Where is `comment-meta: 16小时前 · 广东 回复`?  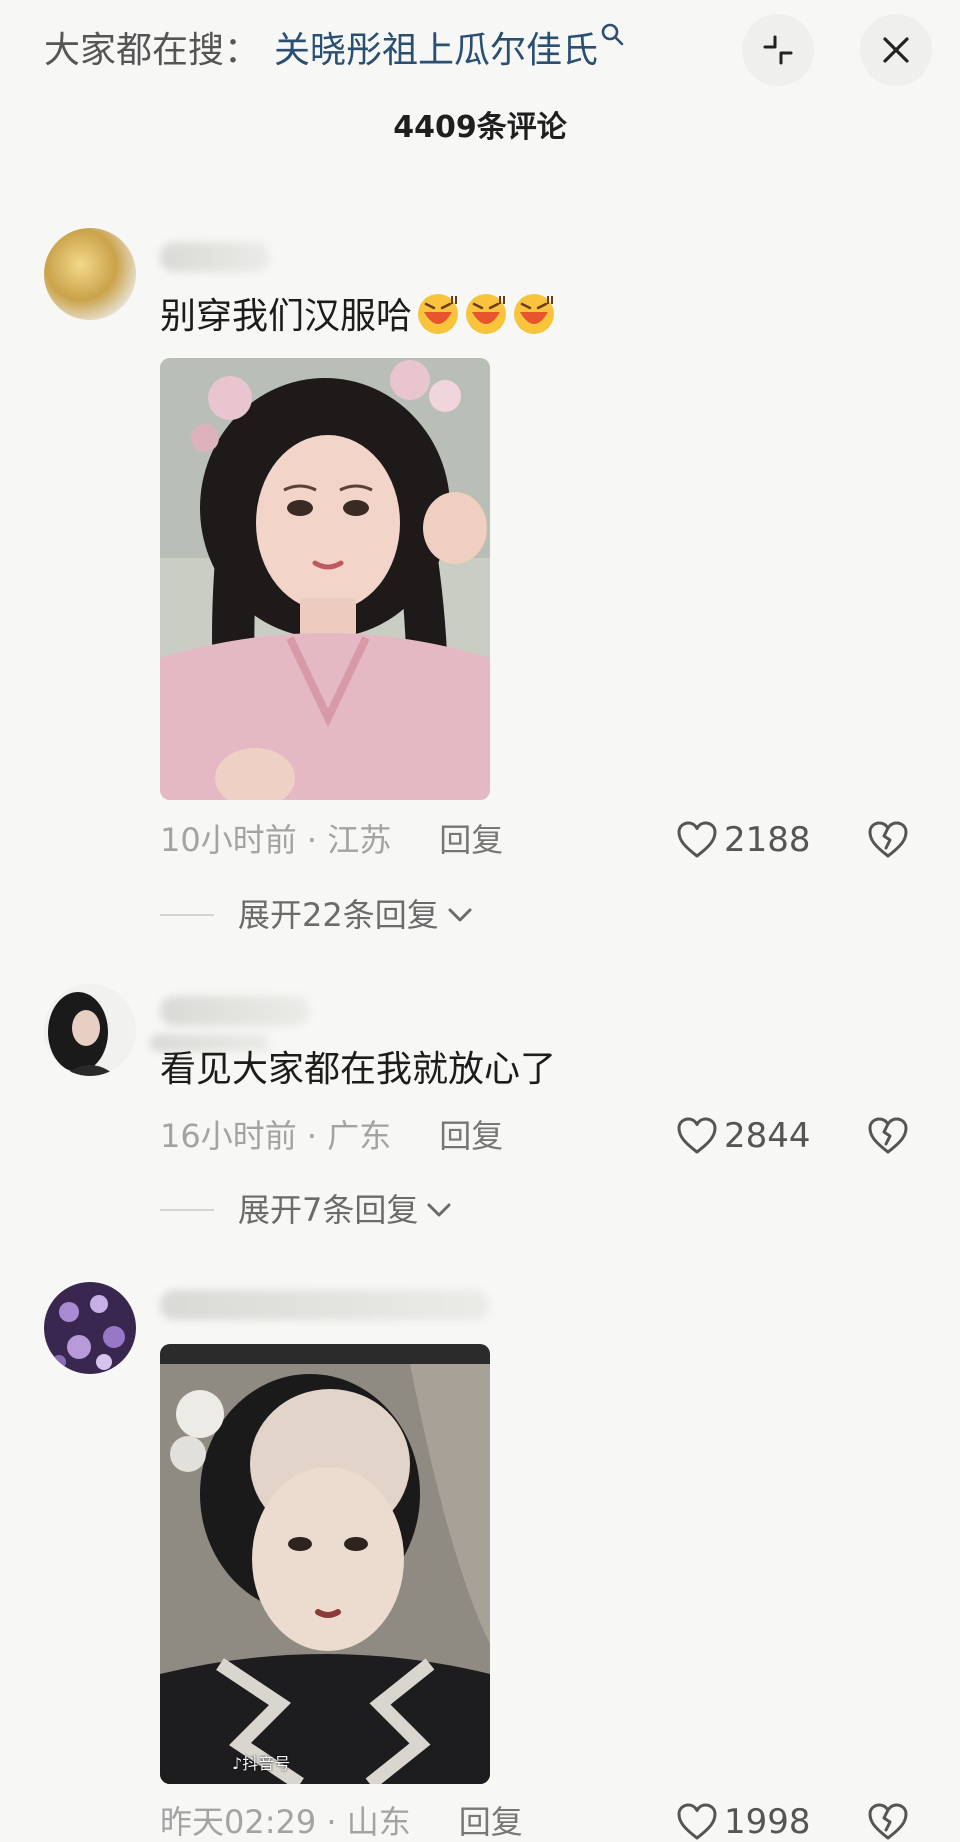
comment-meta: 16小时前 · 广东 回复 is located at coordinates (331, 1136).